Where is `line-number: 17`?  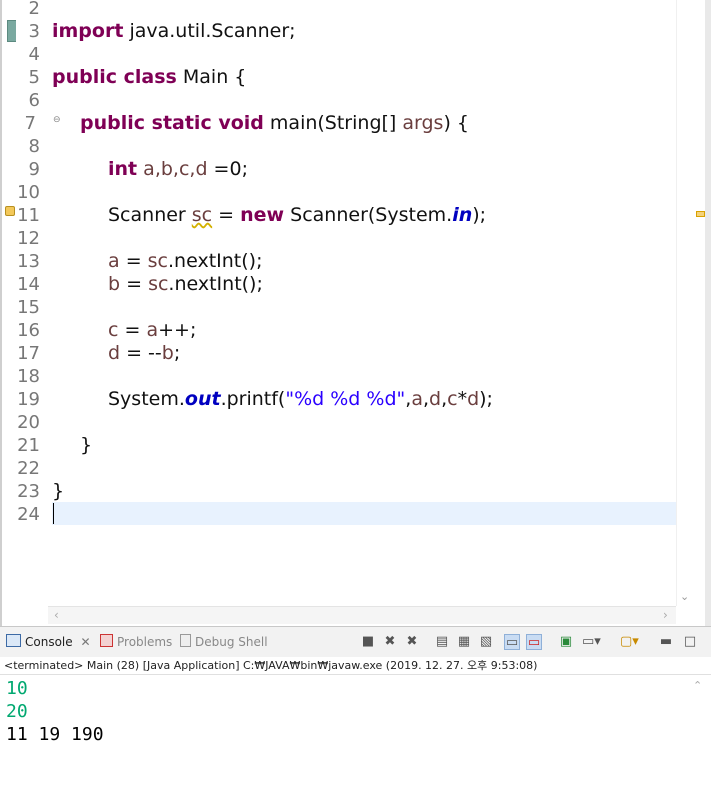
line-number: 17 is located at coordinates (28, 353).